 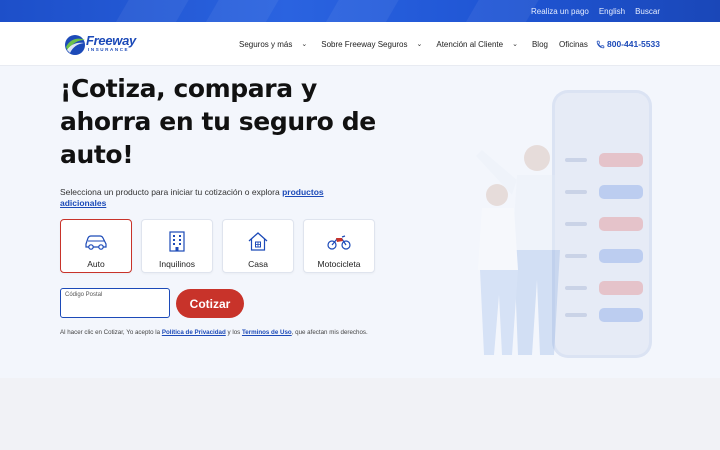 I want to click on product-selector: Auto Inquilinos Casa Motocicleta, so click(x=217, y=246).